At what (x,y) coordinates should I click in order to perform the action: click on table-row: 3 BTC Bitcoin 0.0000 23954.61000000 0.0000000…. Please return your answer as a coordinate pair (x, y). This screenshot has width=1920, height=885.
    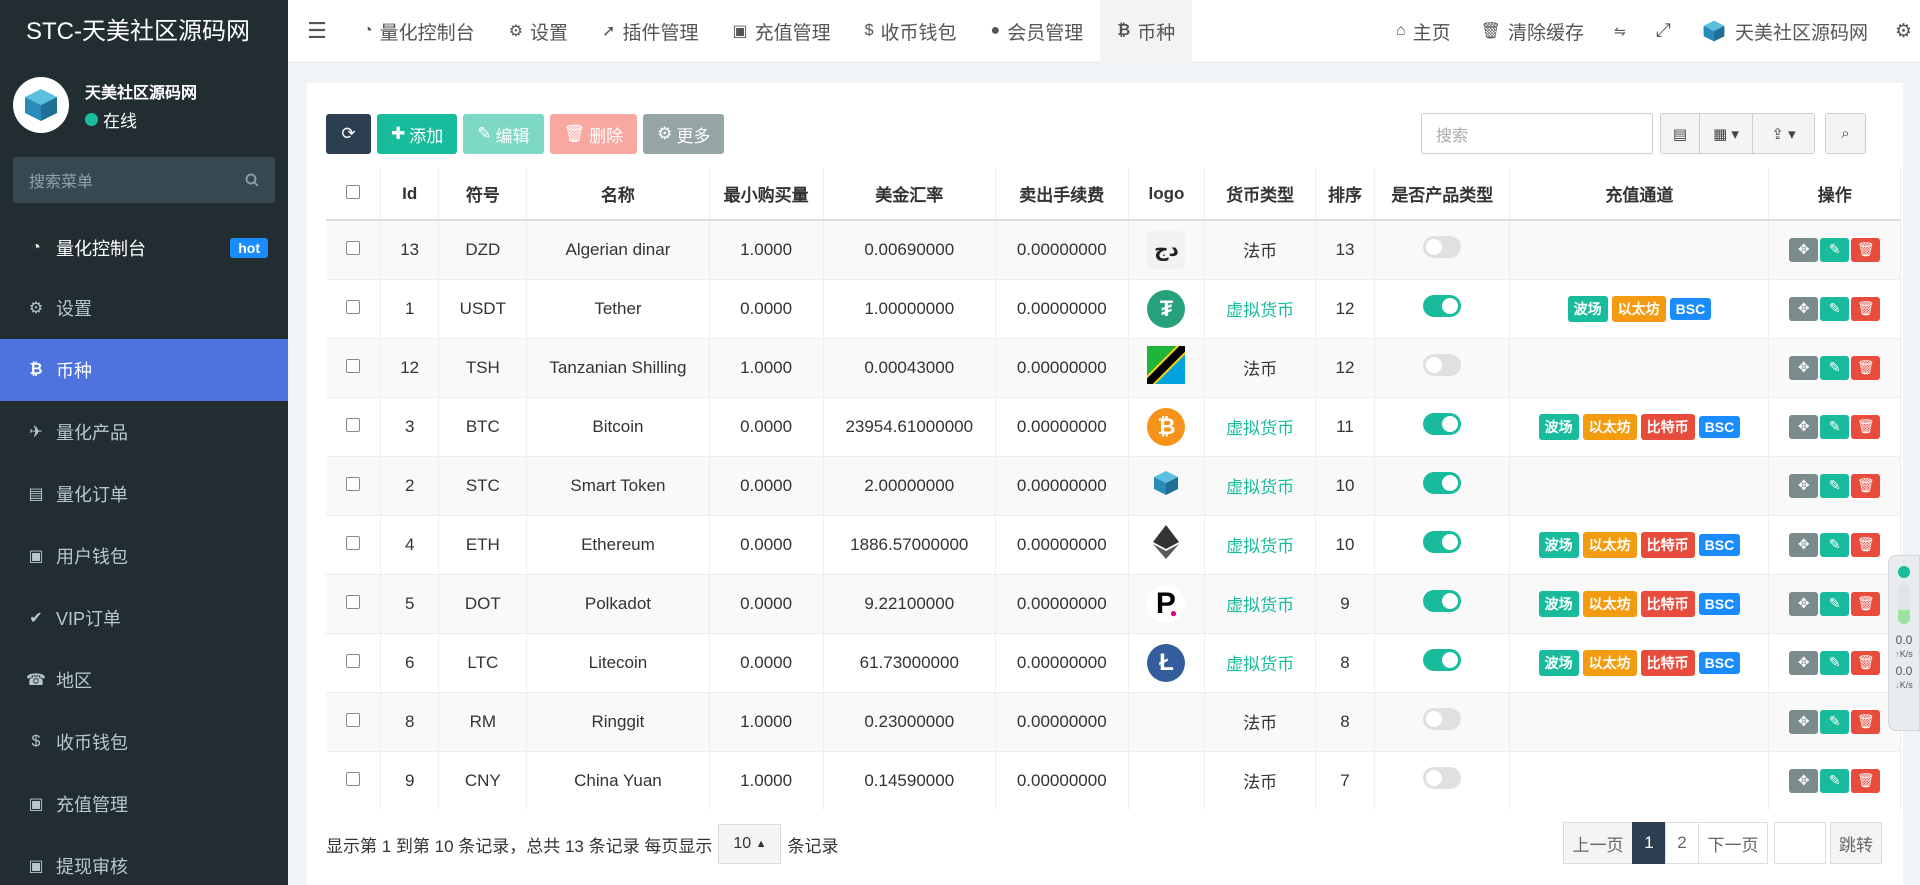
    Looking at the image, I should click on (1113, 426).